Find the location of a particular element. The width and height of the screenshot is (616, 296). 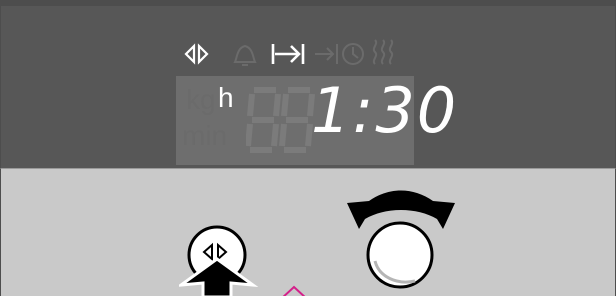

lcd-window: kg h min 1:30 is located at coordinates (316, 120).